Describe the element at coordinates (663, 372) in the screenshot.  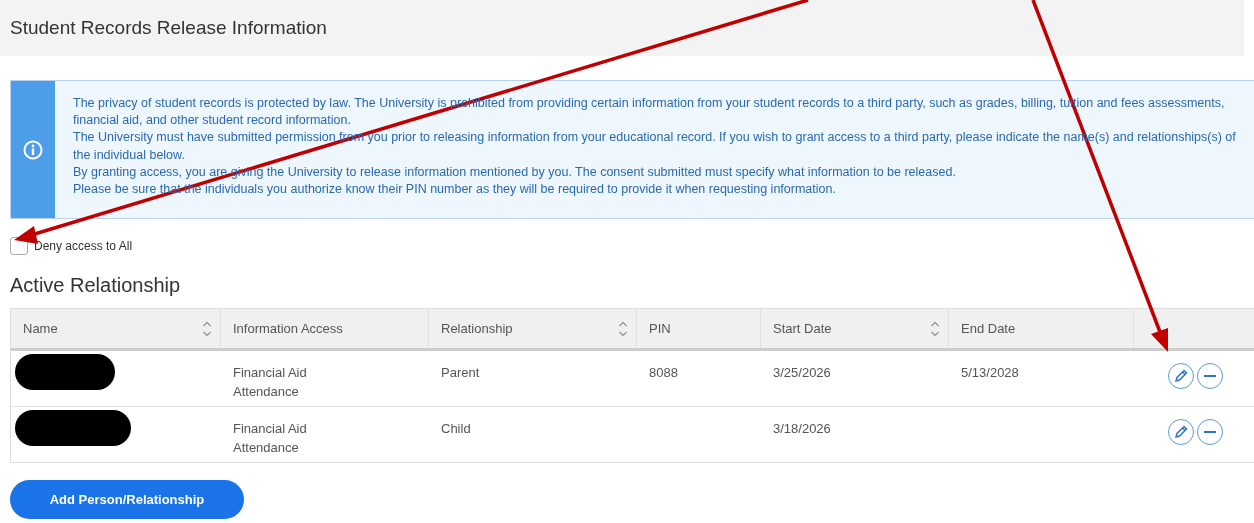
I see `table-cell: 8088` at that location.